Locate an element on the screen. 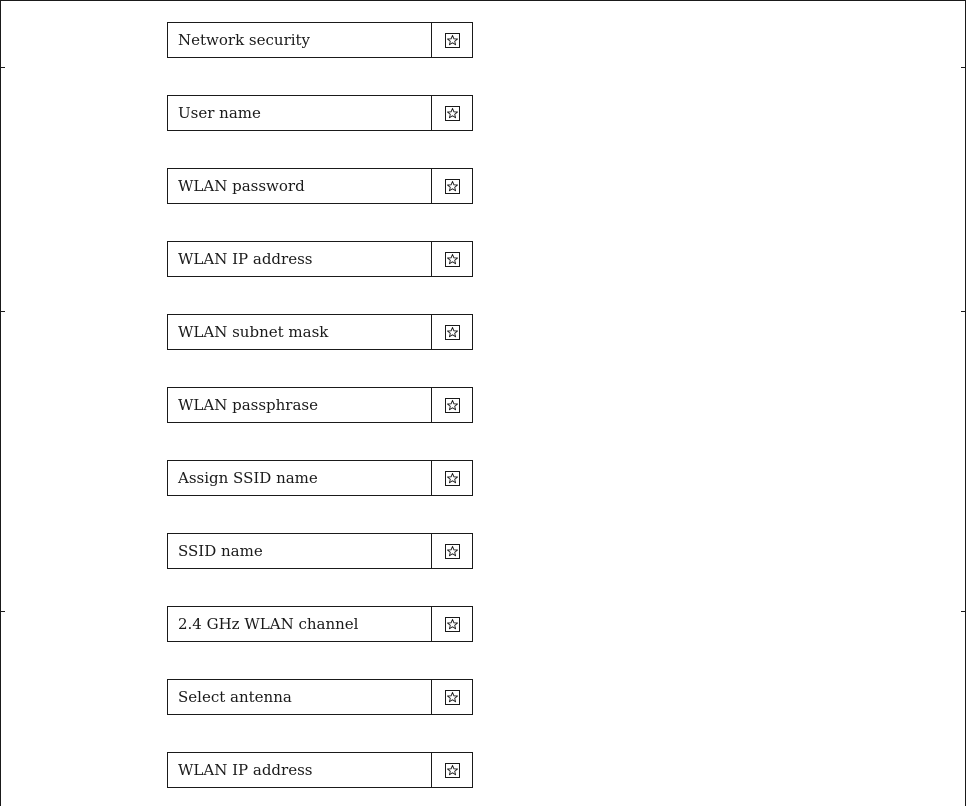  parameter-row: WLAN subnet mask is located at coordinates (320, 332).